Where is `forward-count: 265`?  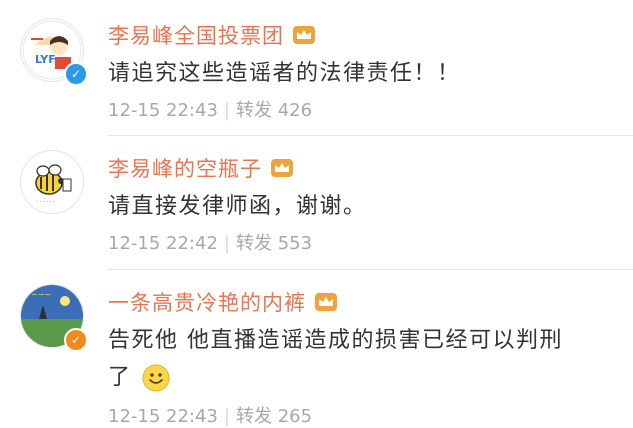 forward-count: 265 is located at coordinates (295, 416).